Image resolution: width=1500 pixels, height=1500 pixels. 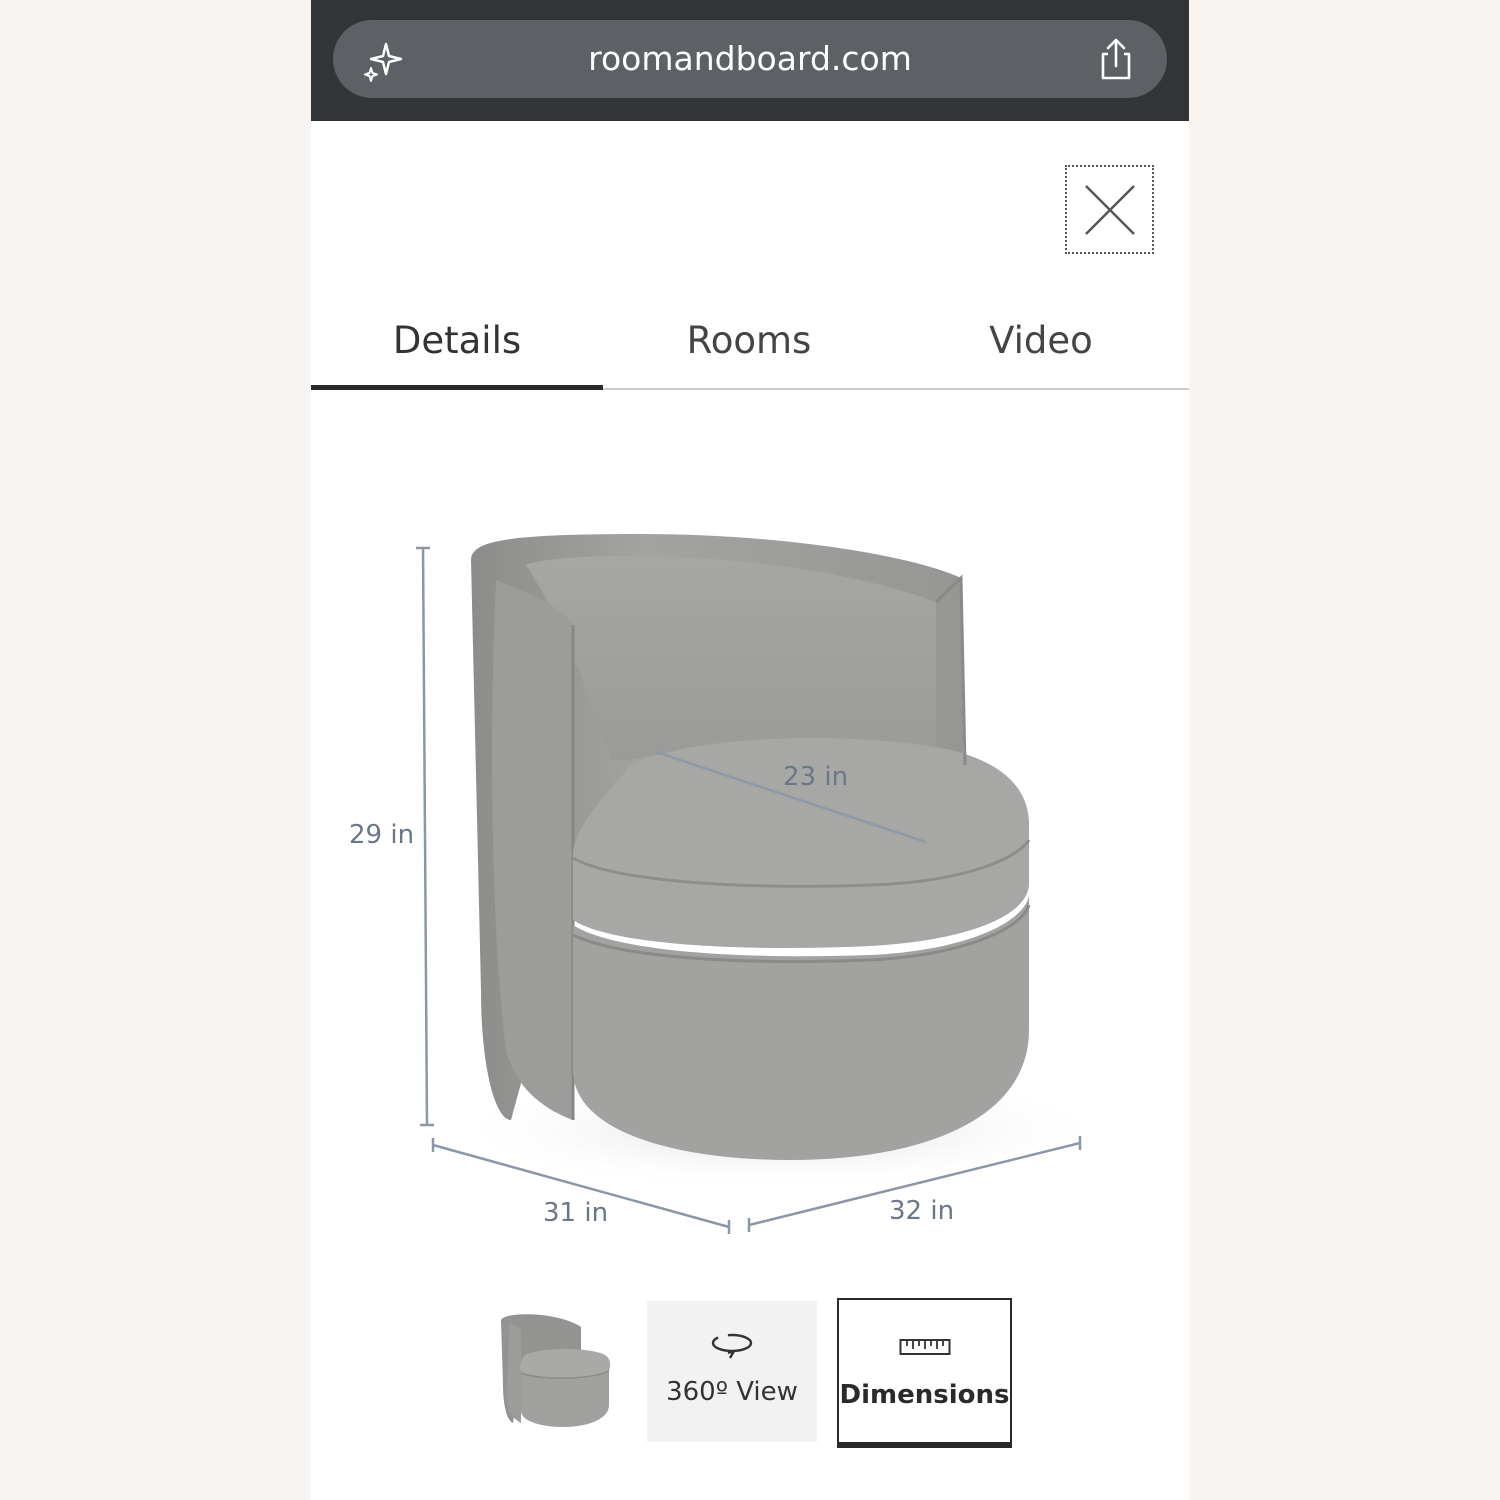 What do you see at coordinates (924, 1395) in the screenshot?
I see `thumbnail-dimensions-label: Dimensions` at bounding box center [924, 1395].